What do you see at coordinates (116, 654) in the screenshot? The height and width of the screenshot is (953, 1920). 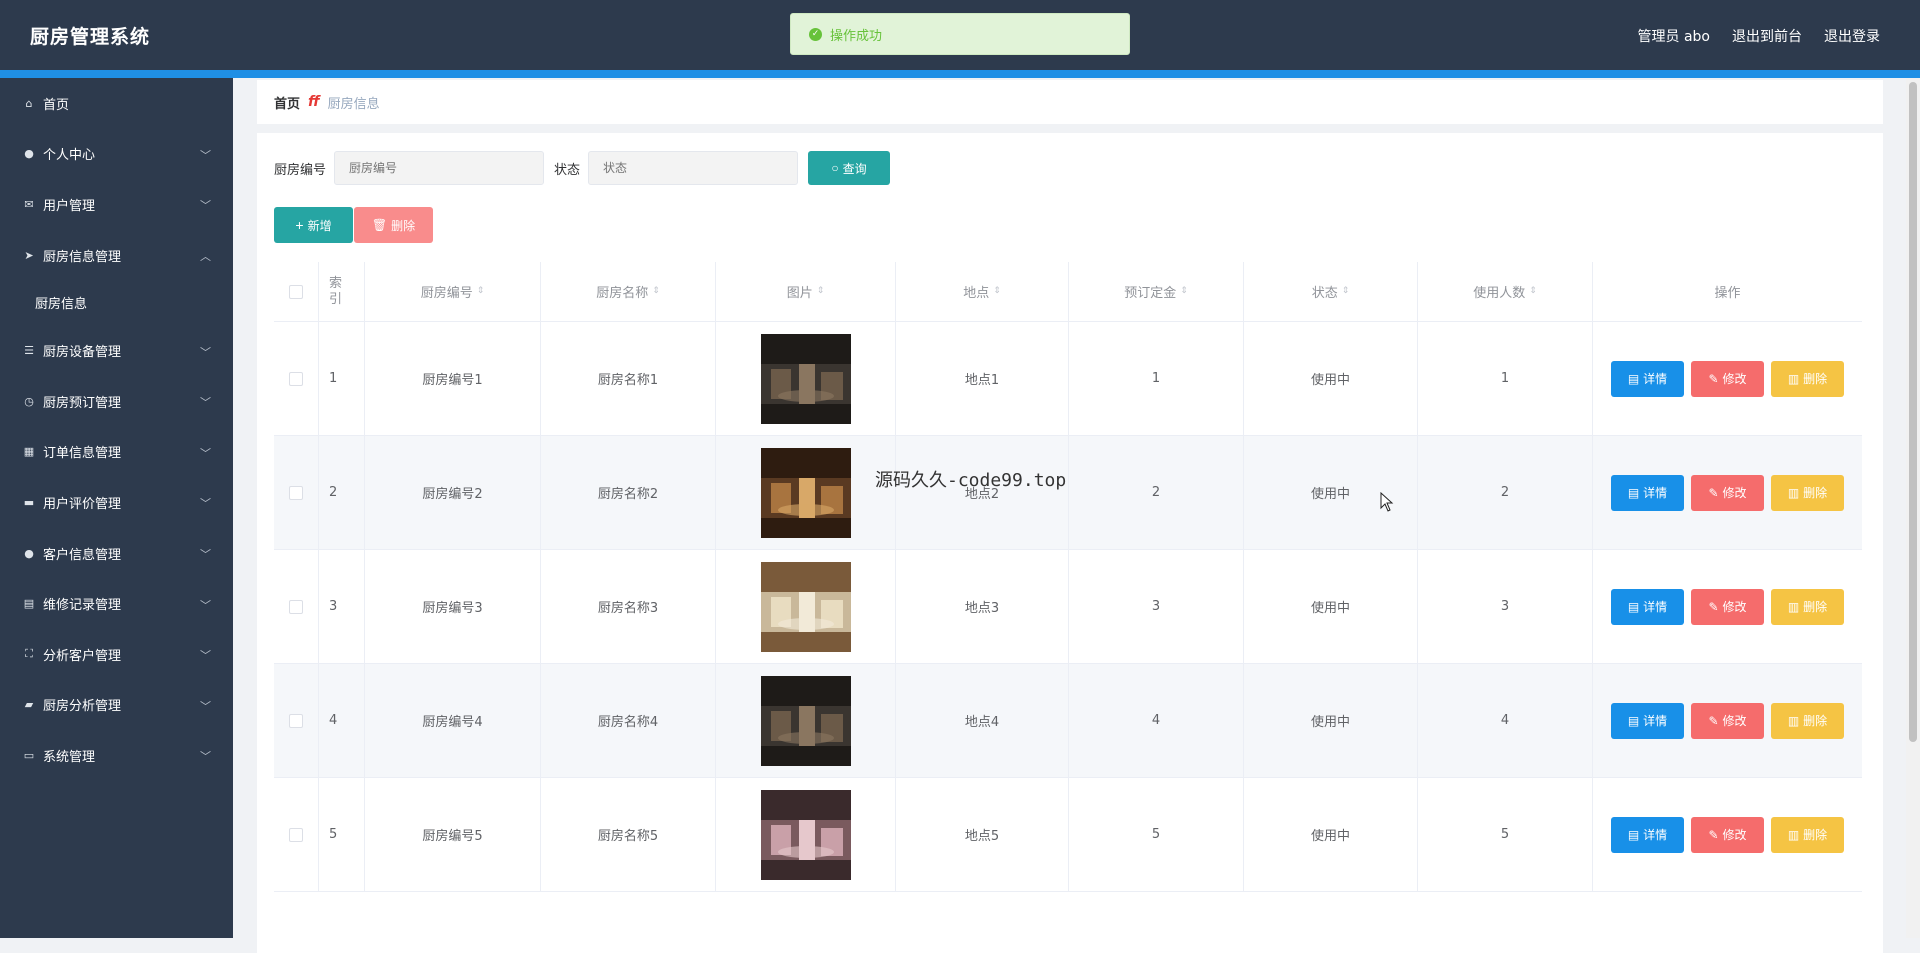 I see `sidebar-item: ⛶ 分析客户管理 ﹀` at bounding box center [116, 654].